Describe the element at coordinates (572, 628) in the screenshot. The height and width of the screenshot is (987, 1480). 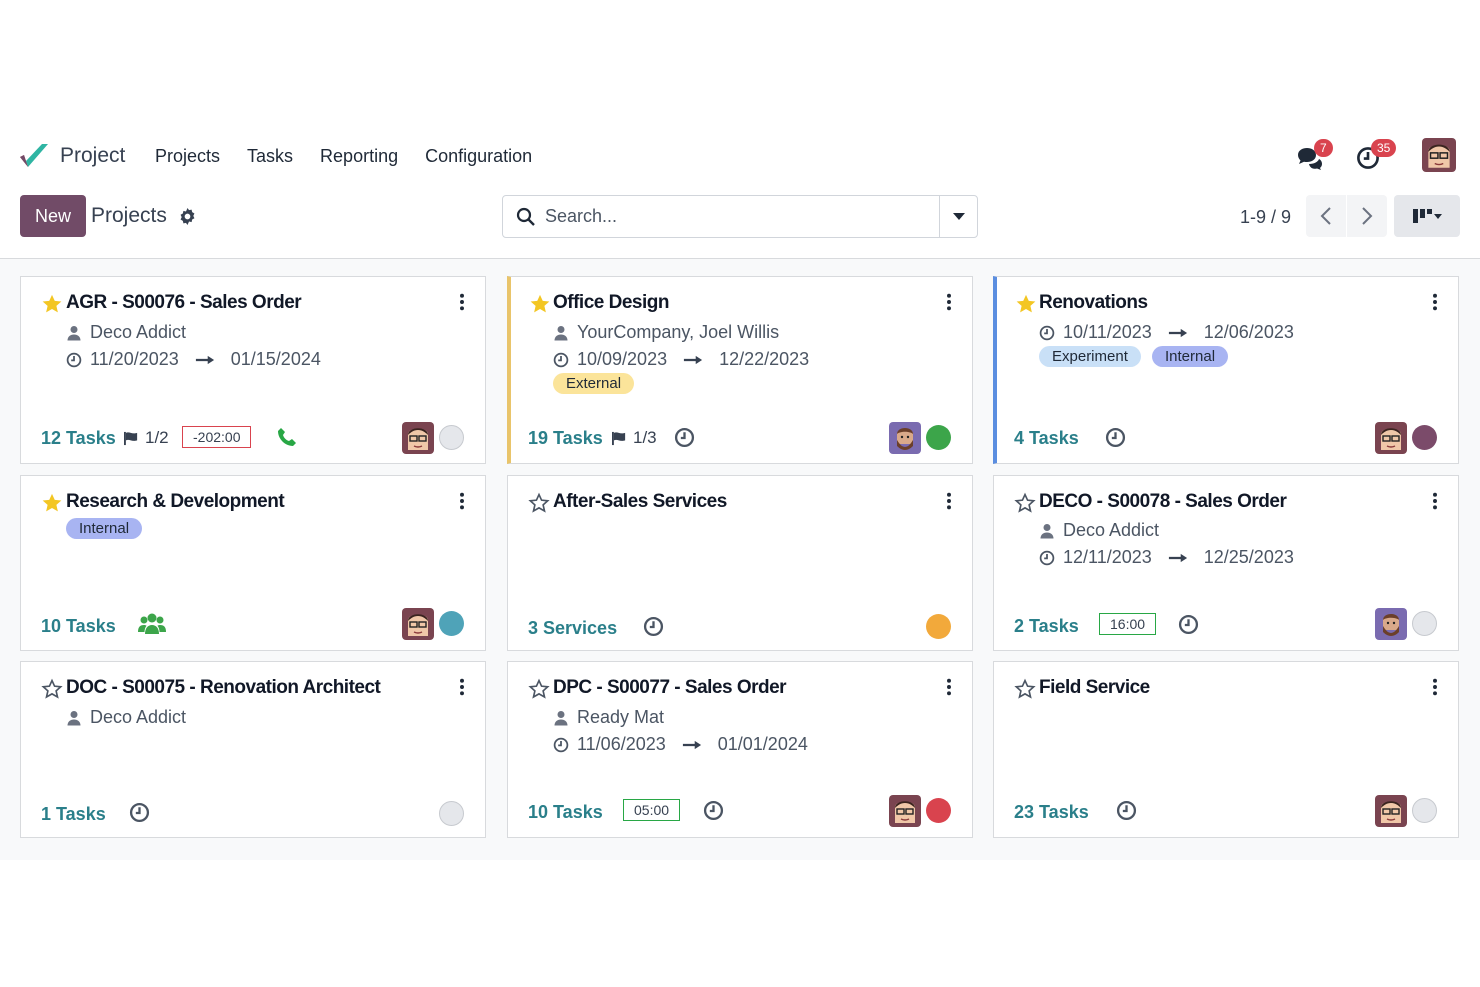
I see `services-link: 3 Services` at that location.